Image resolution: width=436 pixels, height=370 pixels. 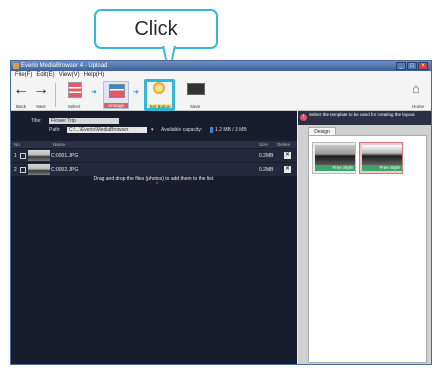 I want to click on window-title: Everio MediaBrowser 4 - Upload, so click(x=64, y=66).